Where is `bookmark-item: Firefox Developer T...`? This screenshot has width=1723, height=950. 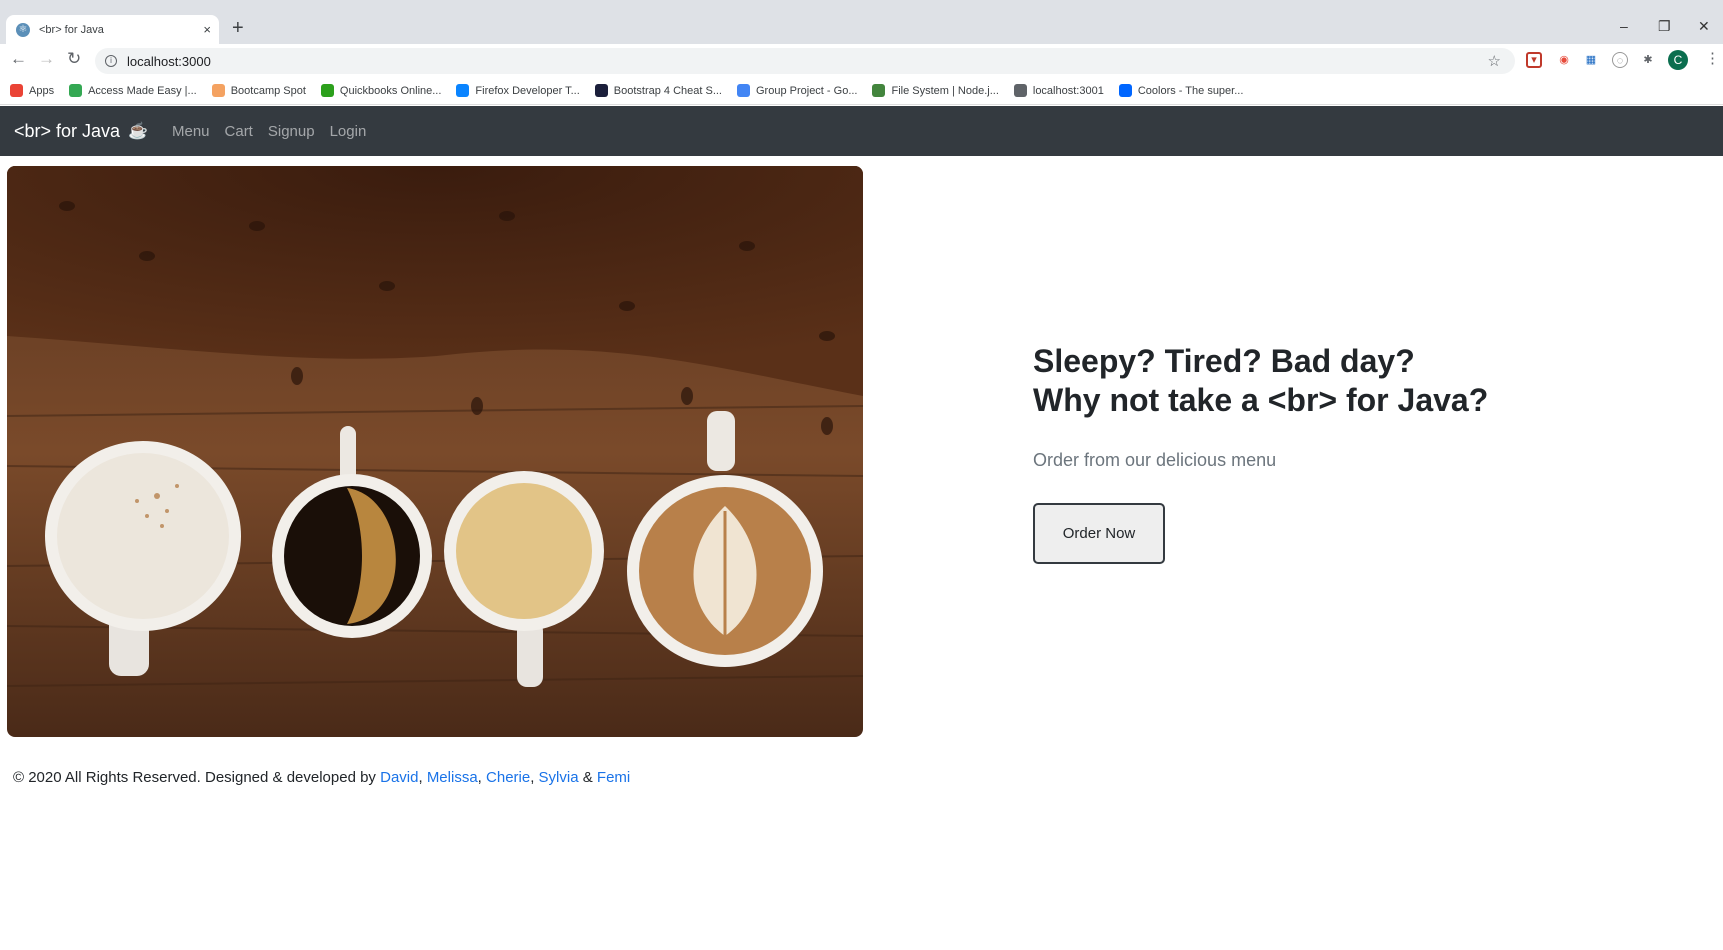 bookmark-item: Firefox Developer T... is located at coordinates (518, 90).